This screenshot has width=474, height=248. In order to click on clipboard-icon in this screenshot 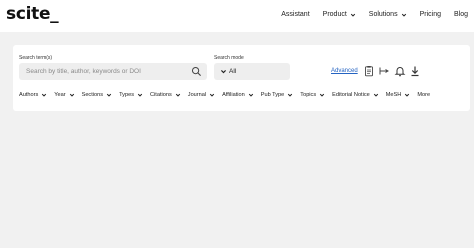, I will do `click(369, 71)`.